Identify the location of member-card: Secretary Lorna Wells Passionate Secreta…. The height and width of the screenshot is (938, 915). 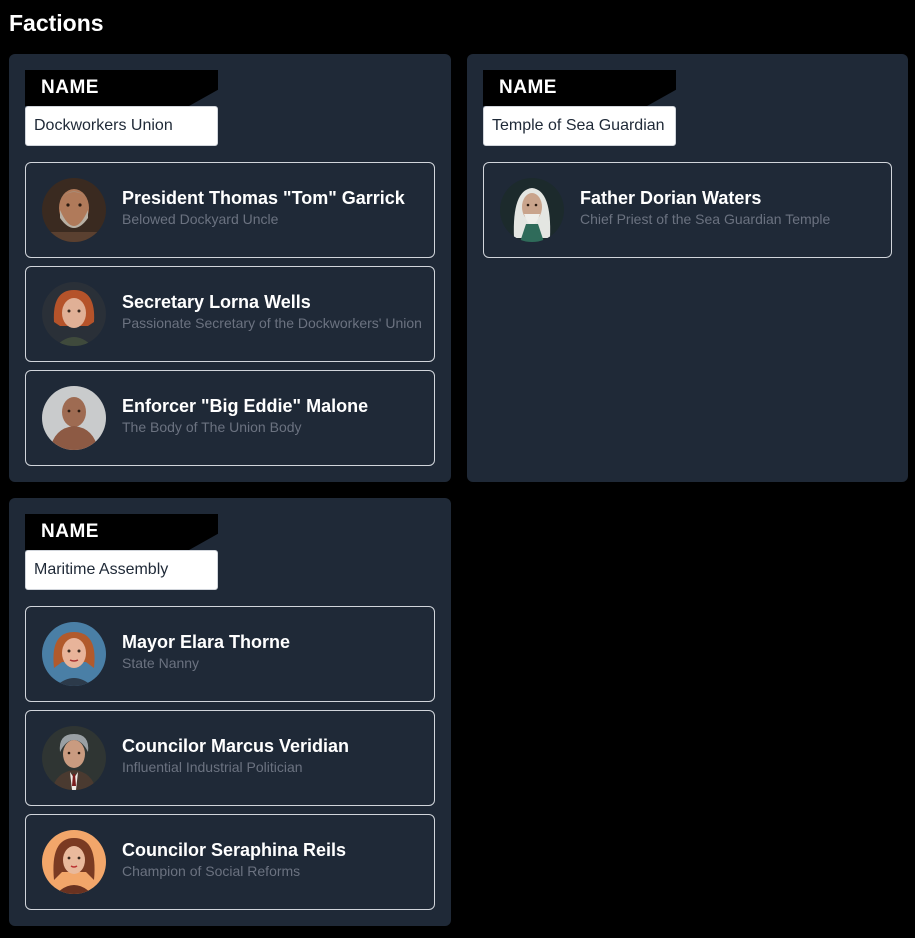
(230, 314).